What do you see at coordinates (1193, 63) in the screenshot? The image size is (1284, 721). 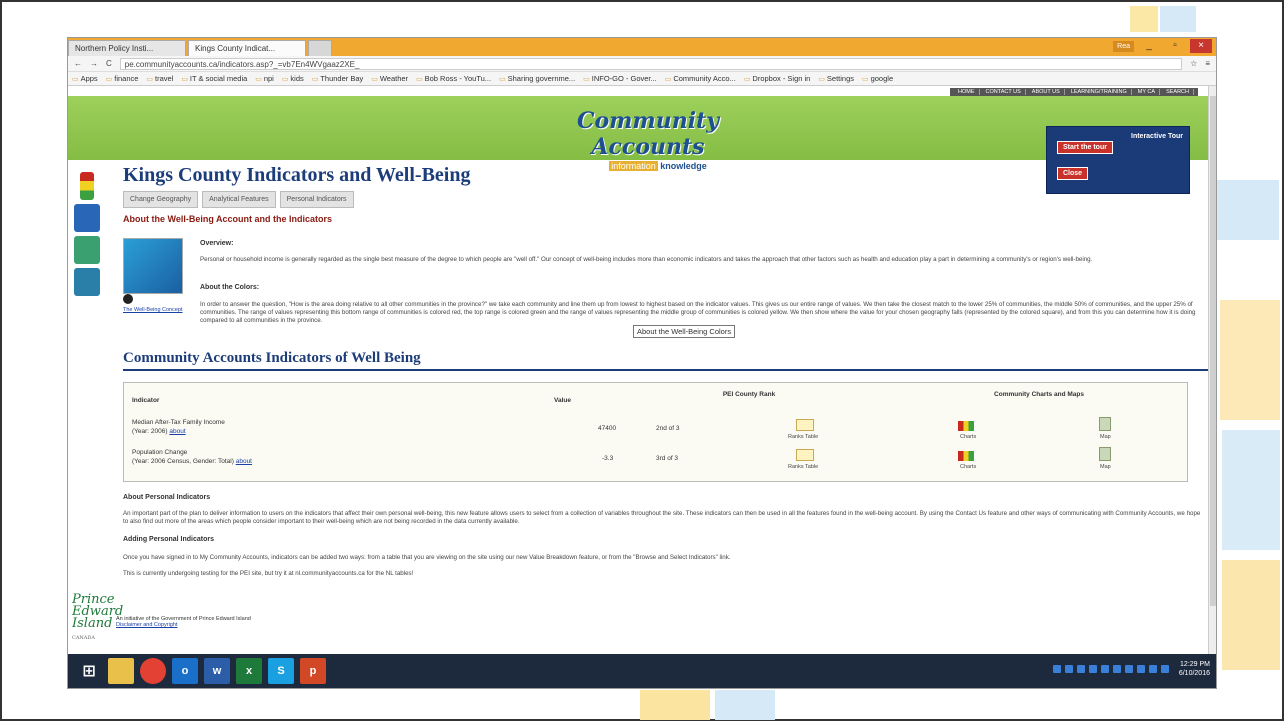 I see `star-icon: ☆` at bounding box center [1193, 63].